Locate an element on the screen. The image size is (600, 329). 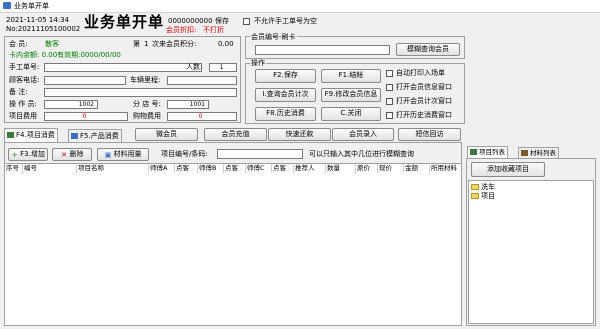
checkout-button: F1.结帐 is located at coordinates (351, 76).